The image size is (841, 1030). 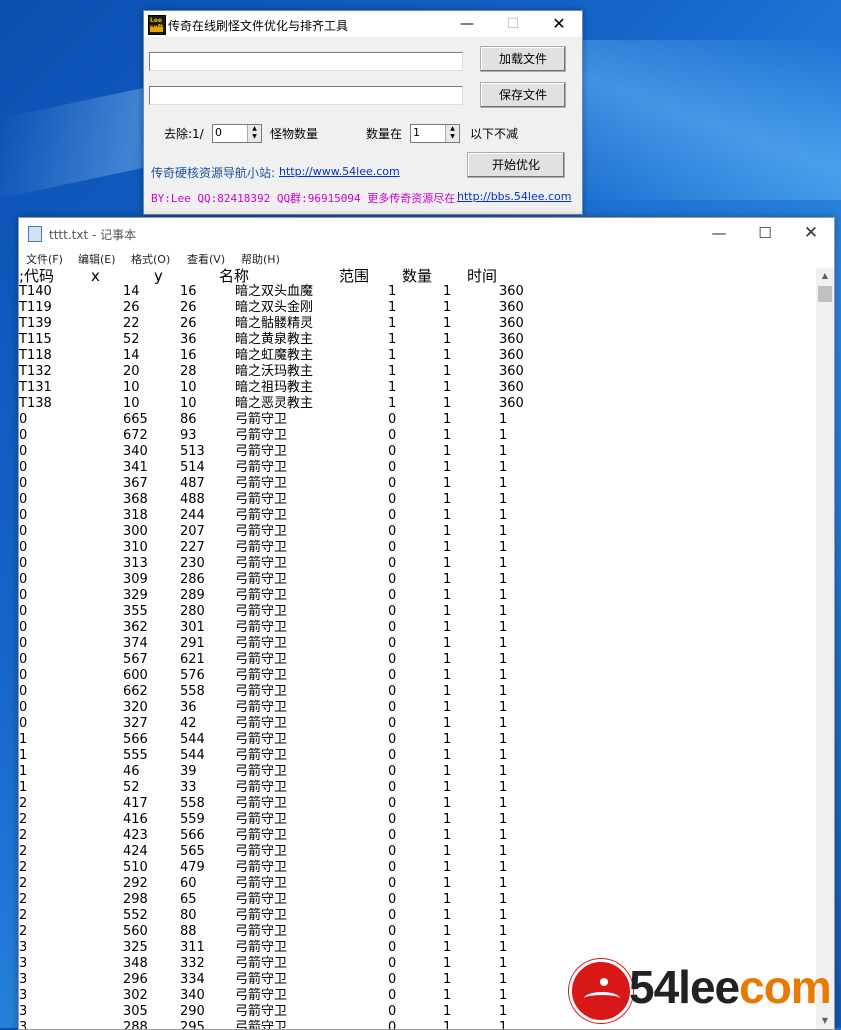 I want to click on text-line: 0 367 487 弓箭守卫 0 1 1, so click(x=263, y=483).